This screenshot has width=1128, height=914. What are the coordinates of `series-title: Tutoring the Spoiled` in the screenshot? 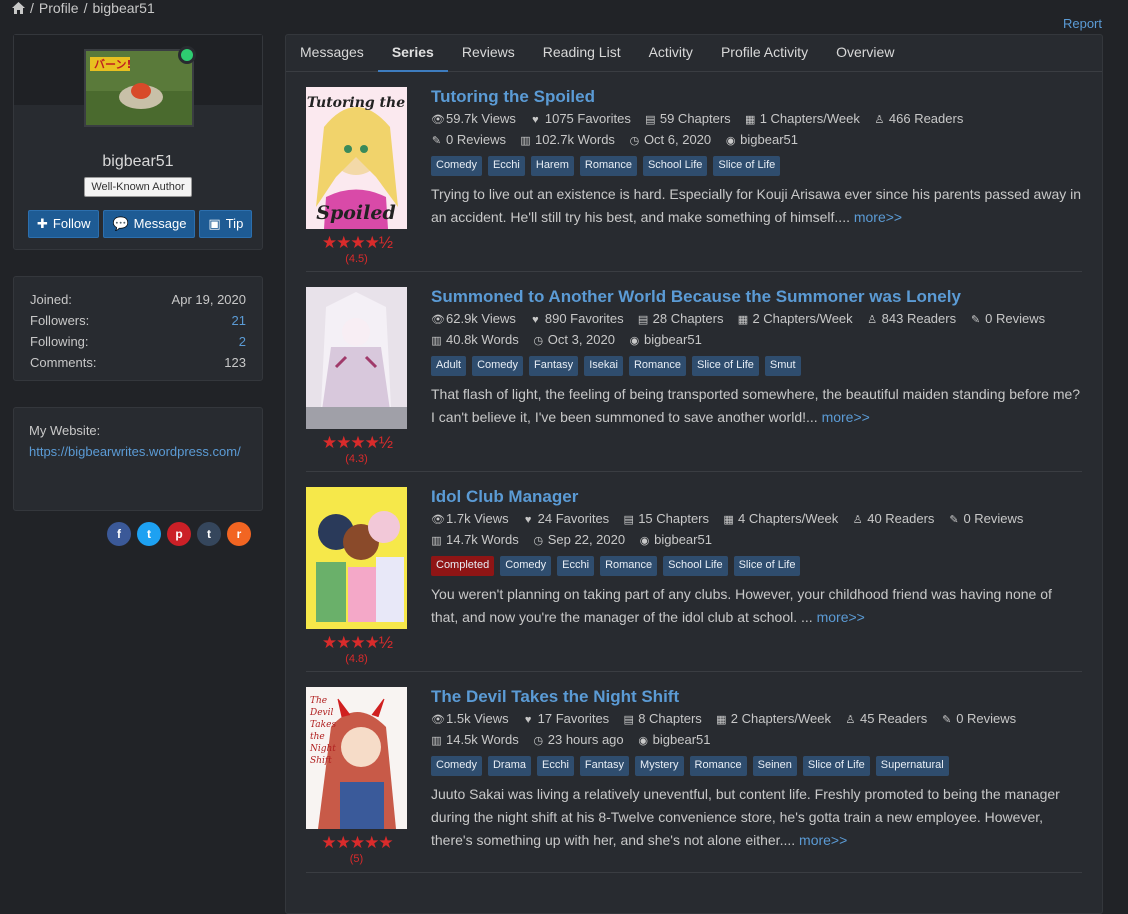 It's located at (756, 99).